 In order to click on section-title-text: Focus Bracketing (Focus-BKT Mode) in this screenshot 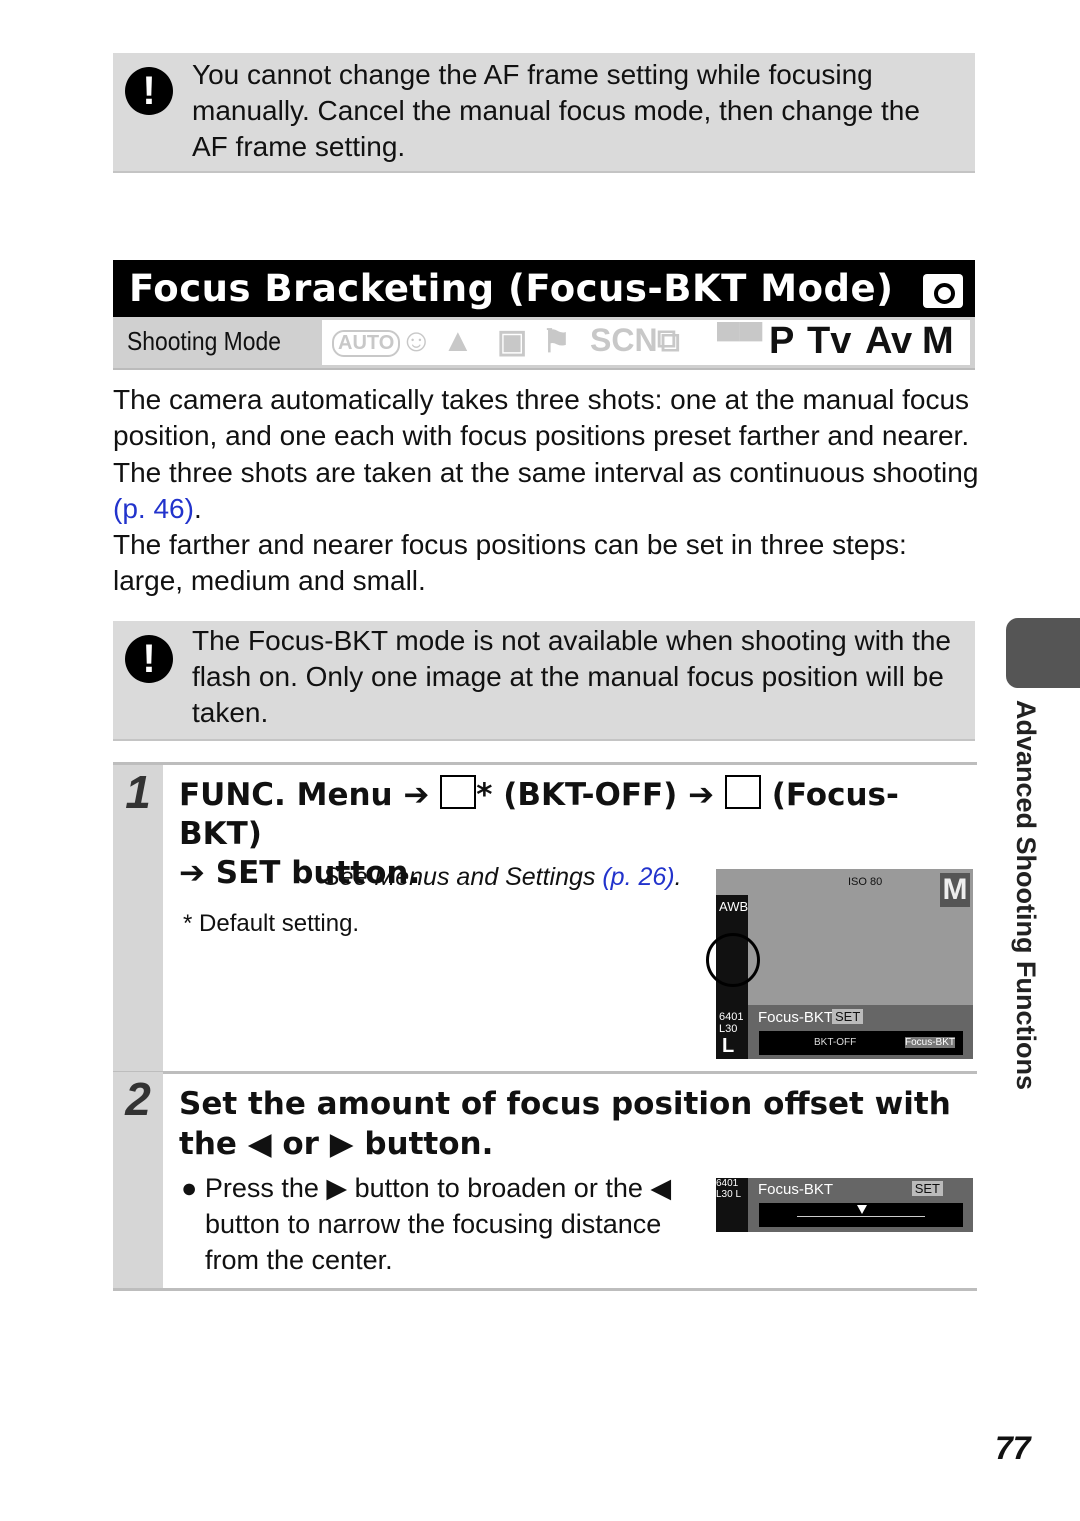, I will do `click(511, 288)`.